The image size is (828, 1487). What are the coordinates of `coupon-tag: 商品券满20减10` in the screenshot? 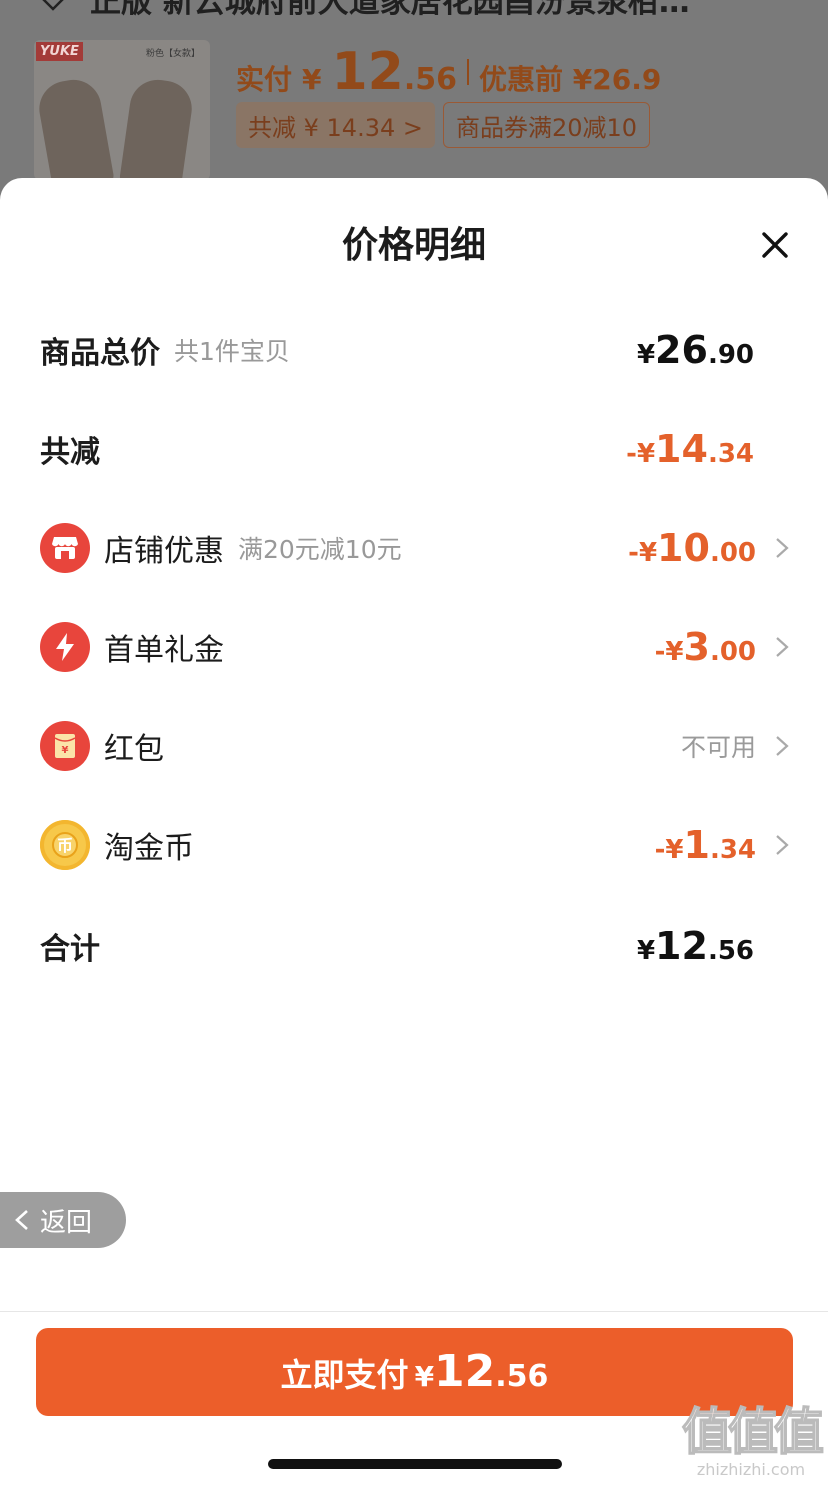 It's located at (546, 125).